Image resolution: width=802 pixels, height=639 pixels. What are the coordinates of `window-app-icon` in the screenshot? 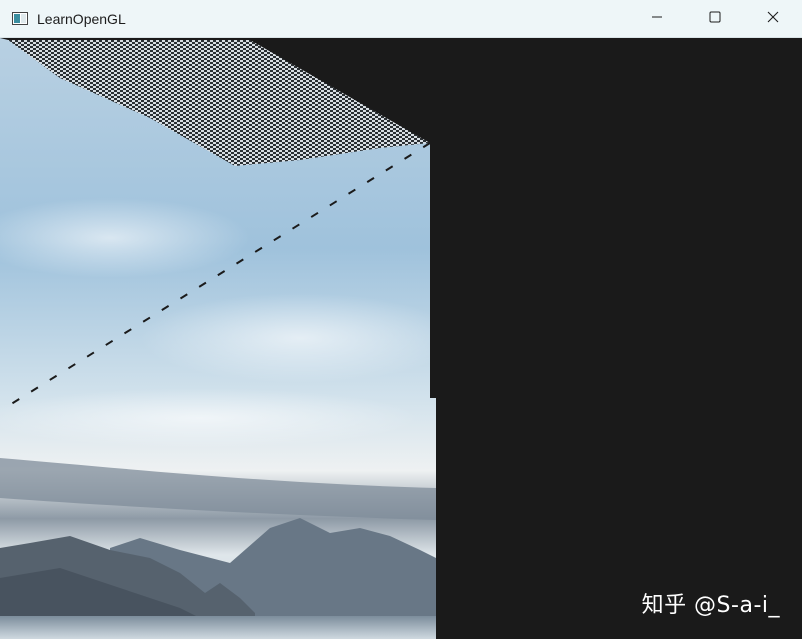 It's located at (20, 19).